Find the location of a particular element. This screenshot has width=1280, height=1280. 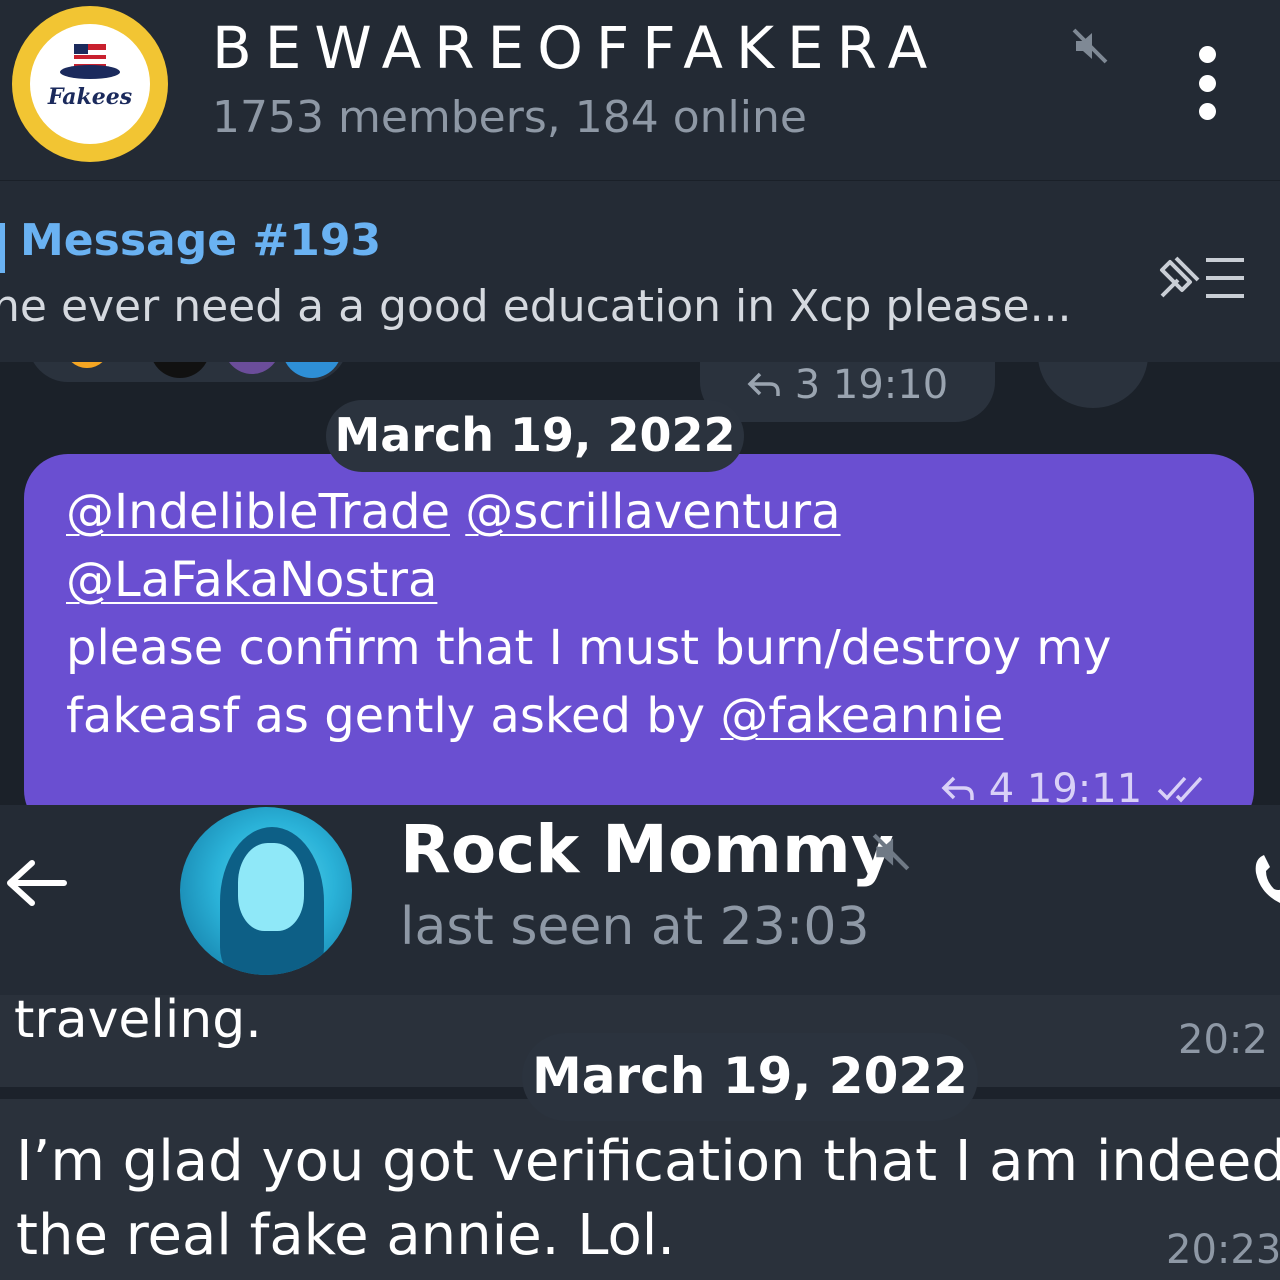

more-vert-icon is located at coordinates (1207, 83).